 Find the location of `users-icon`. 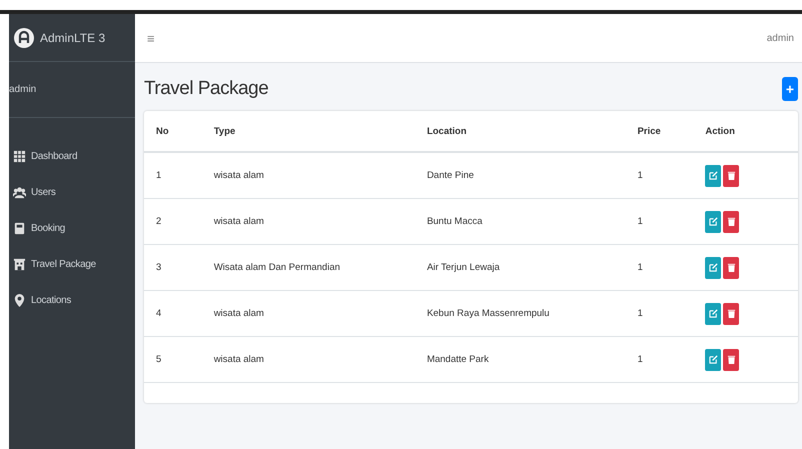

users-icon is located at coordinates (19, 192).